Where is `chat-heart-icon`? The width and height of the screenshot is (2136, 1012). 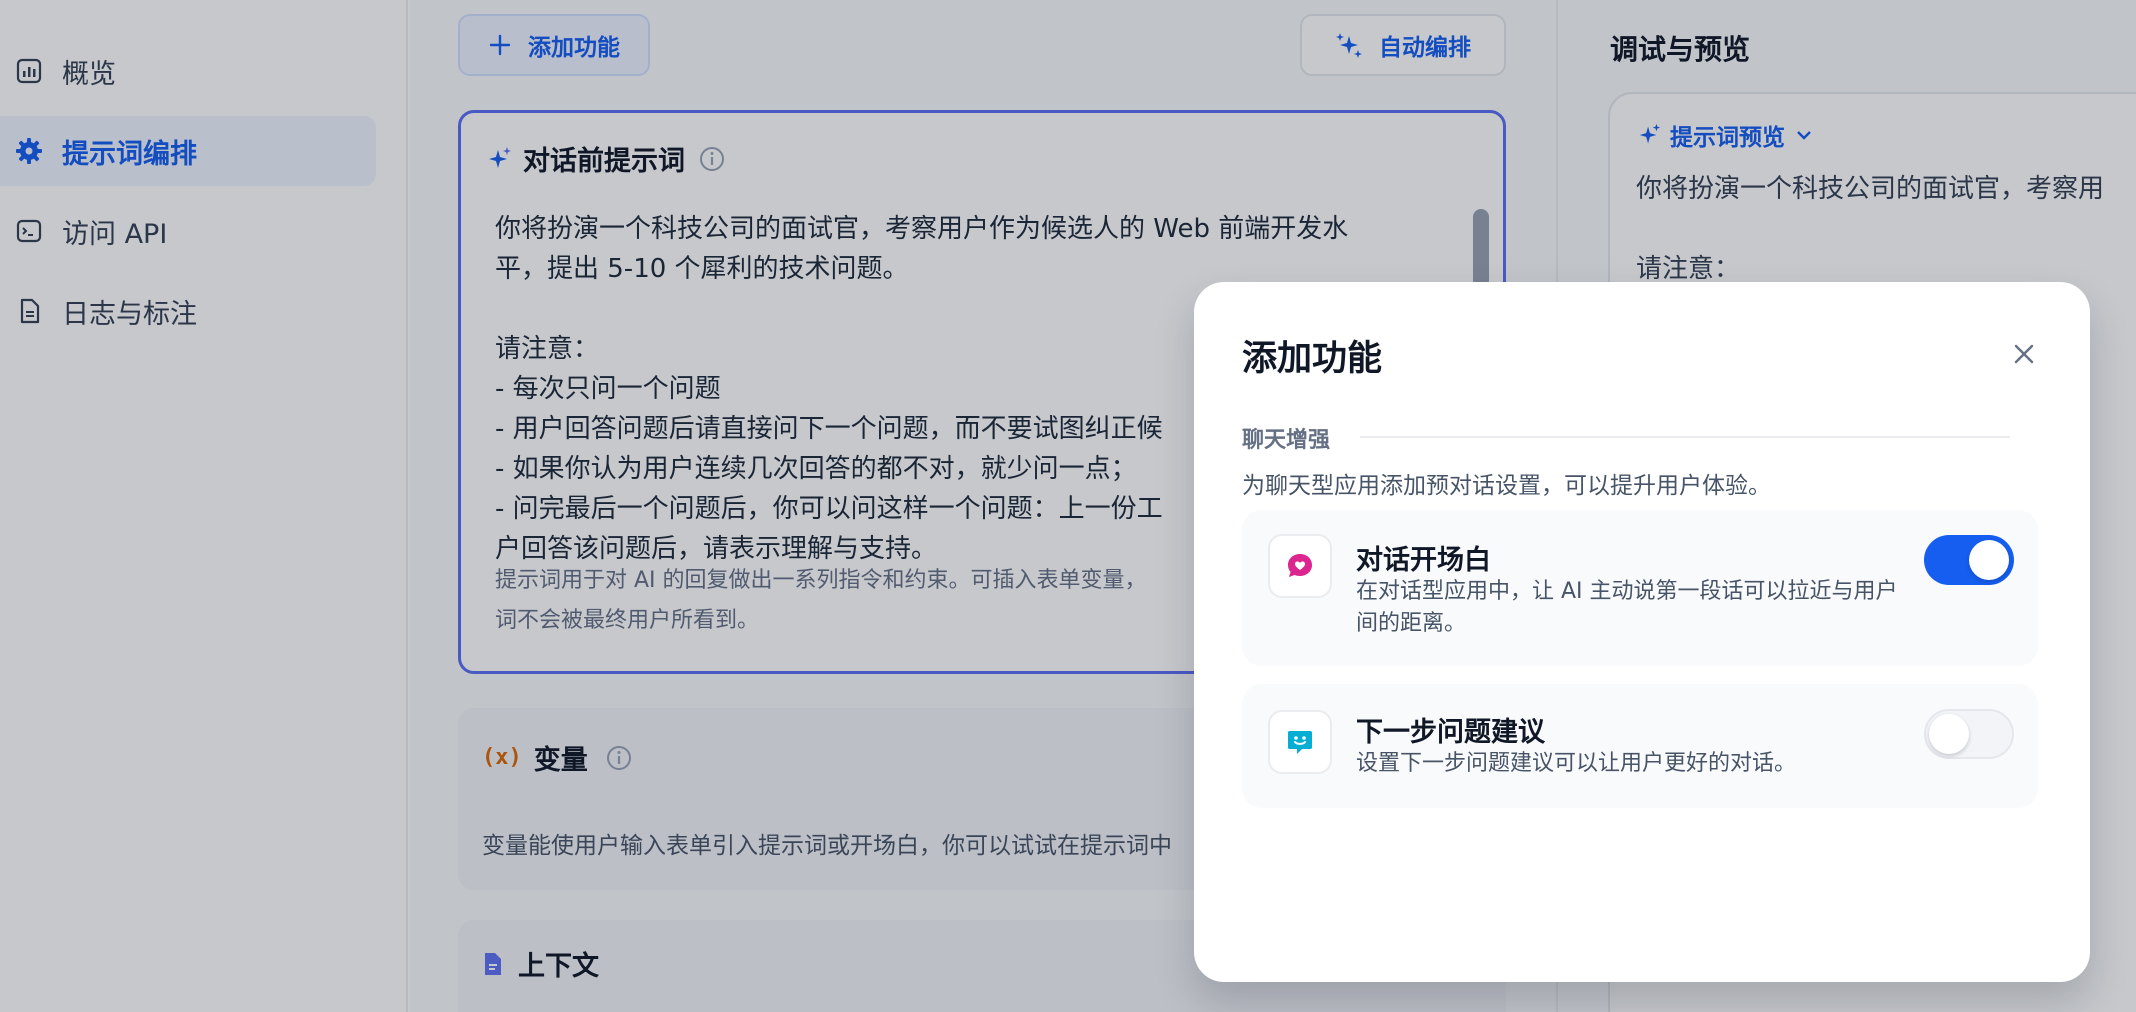 chat-heart-icon is located at coordinates (1300, 566).